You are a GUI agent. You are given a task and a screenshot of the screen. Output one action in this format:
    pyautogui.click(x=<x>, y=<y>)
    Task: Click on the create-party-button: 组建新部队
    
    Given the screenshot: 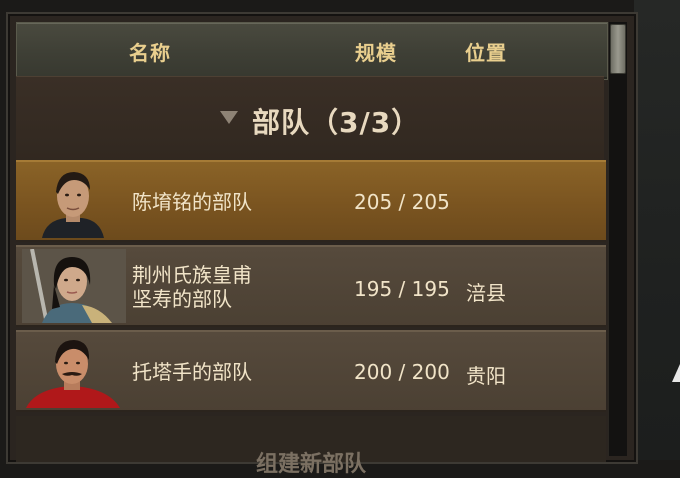 What is the action you would take?
    pyautogui.click(x=311, y=462)
    